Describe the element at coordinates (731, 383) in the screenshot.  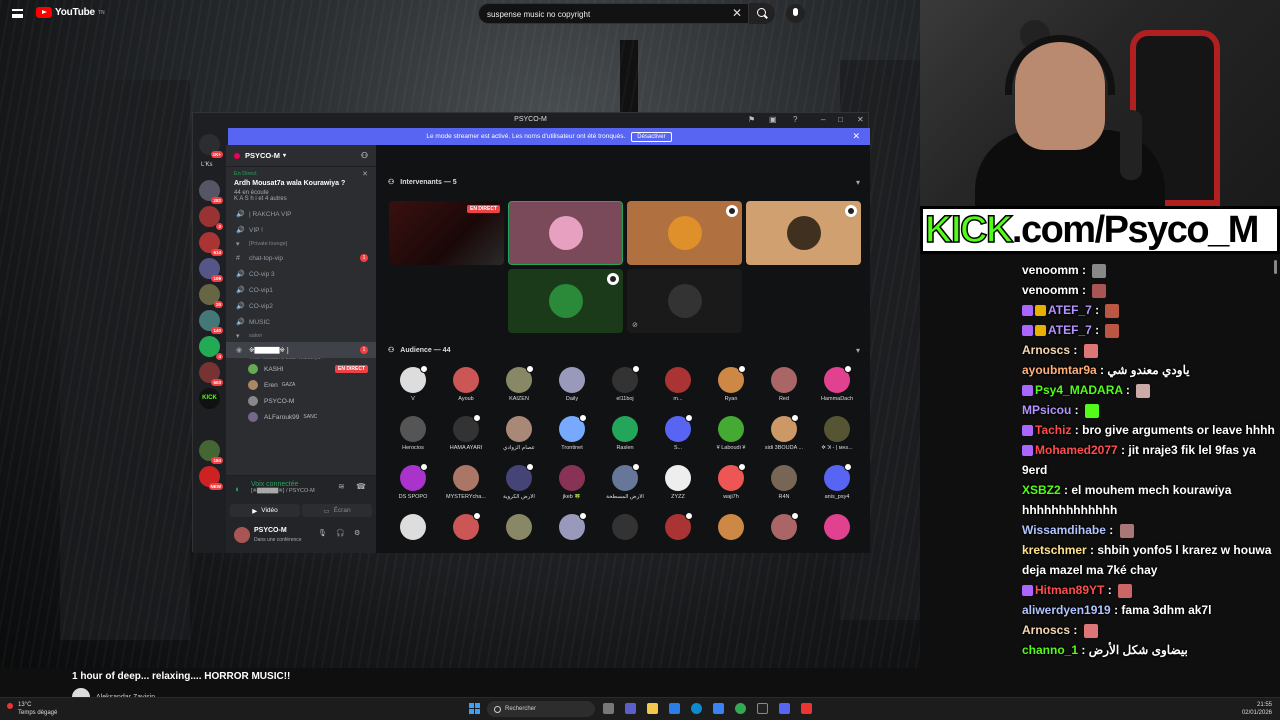
I see `audience-member: Ryan` at that location.